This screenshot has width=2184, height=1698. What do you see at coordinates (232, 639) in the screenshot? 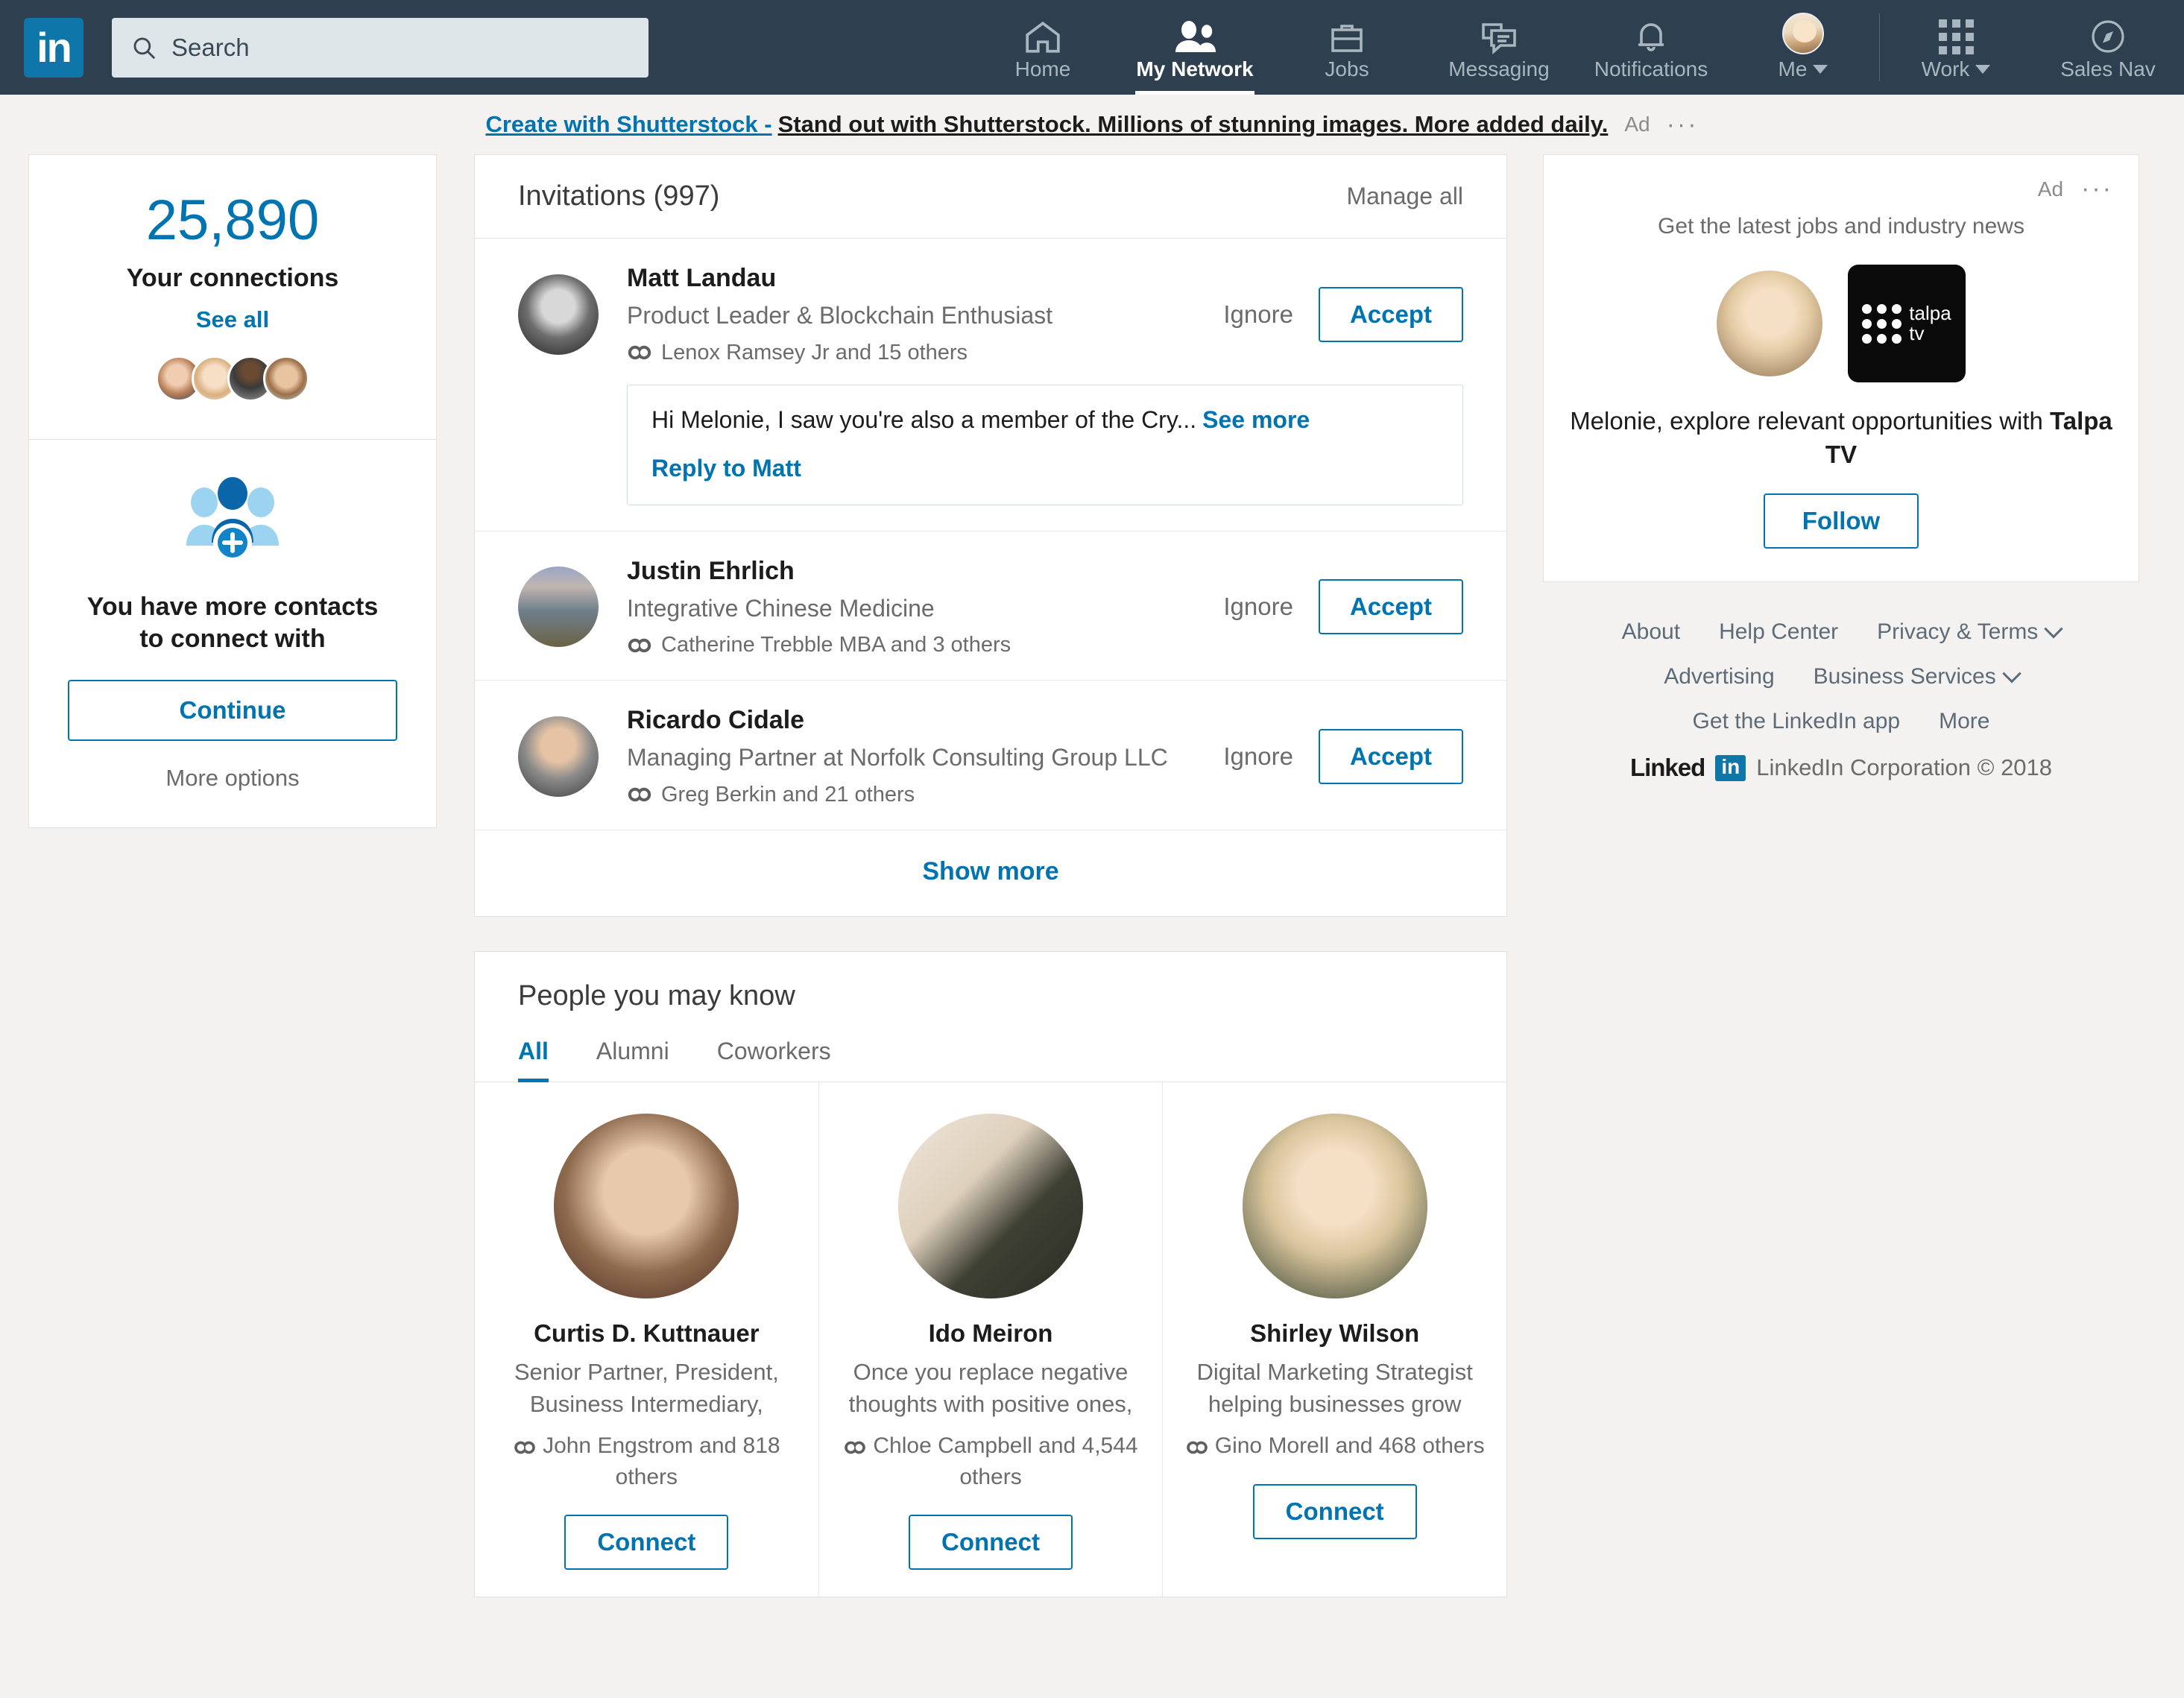
I see `add-contacts-title-line2: to connect with` at bounding box center [232, 639].